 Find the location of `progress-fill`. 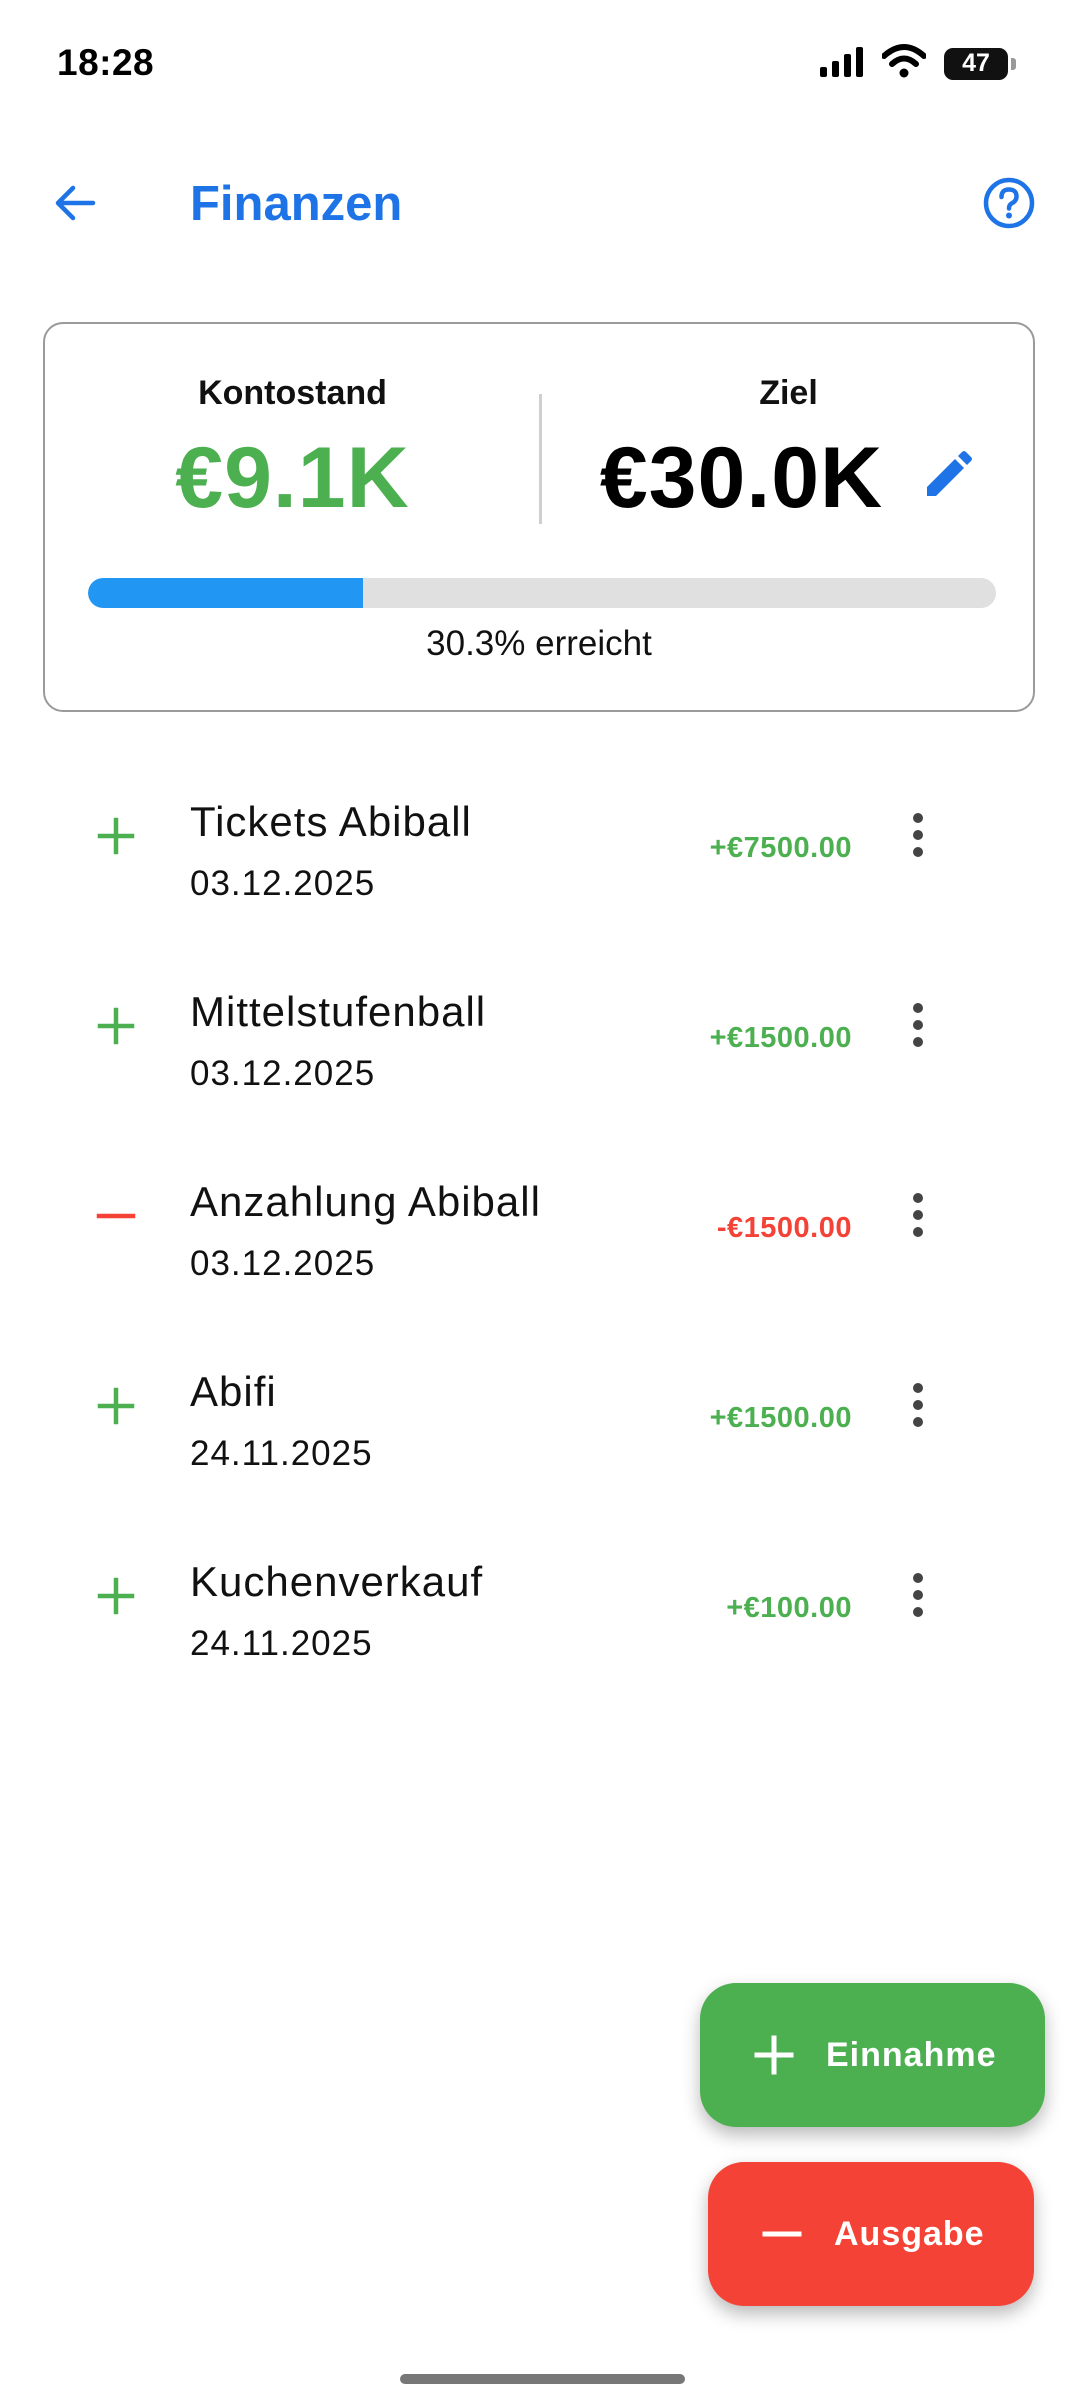

progress-fill is located at coordinates (226, 593).